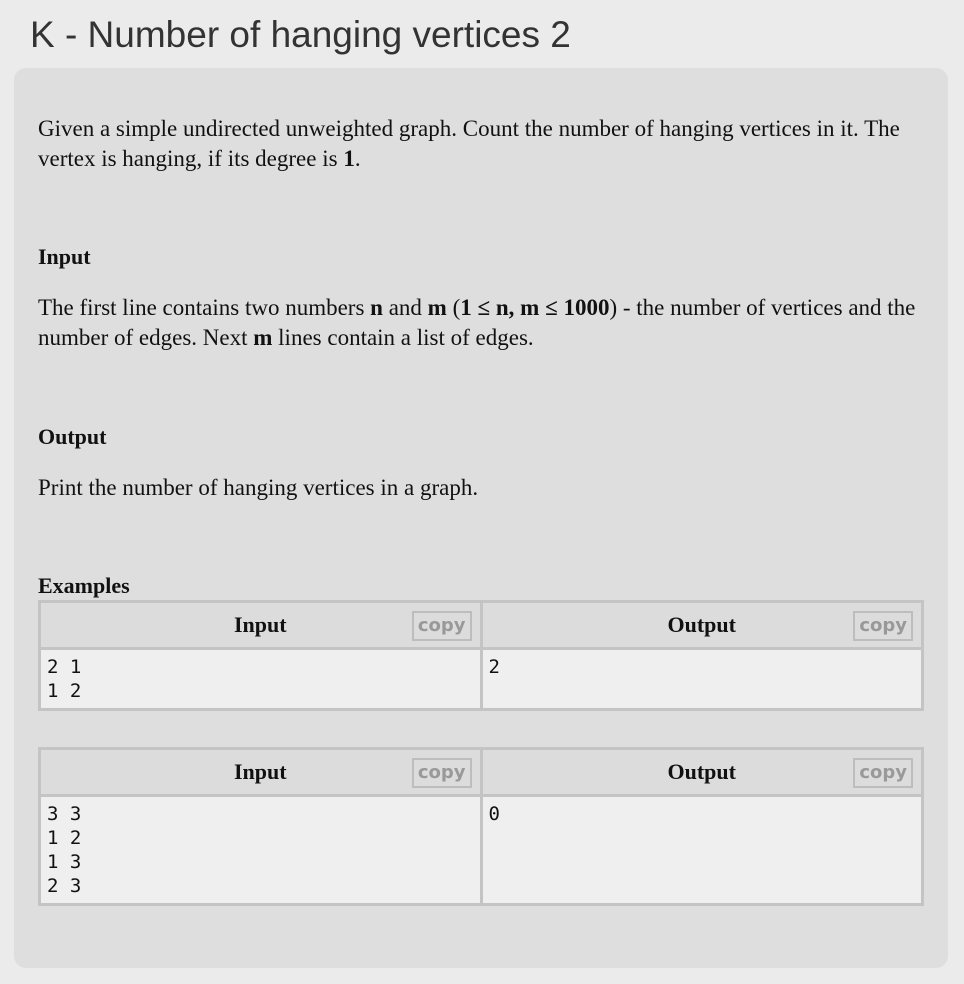  What do you see at coordinates (376, 307) in the screenshot?
I see `bold-text: n` at bounding box center [376, 307].